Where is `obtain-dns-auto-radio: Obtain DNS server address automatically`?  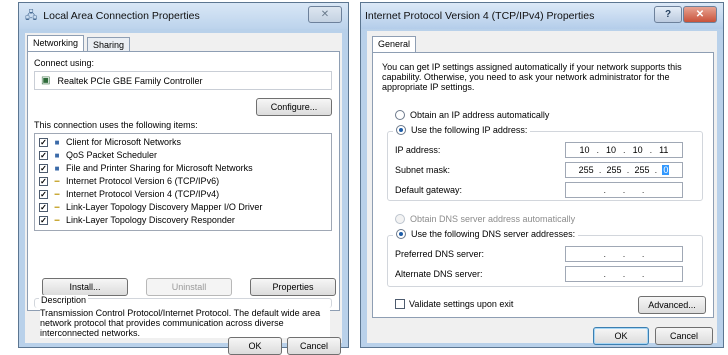
obtain-dns-auto-radio: Obtain DNS server address automatically is located at coordinates (485, 219).